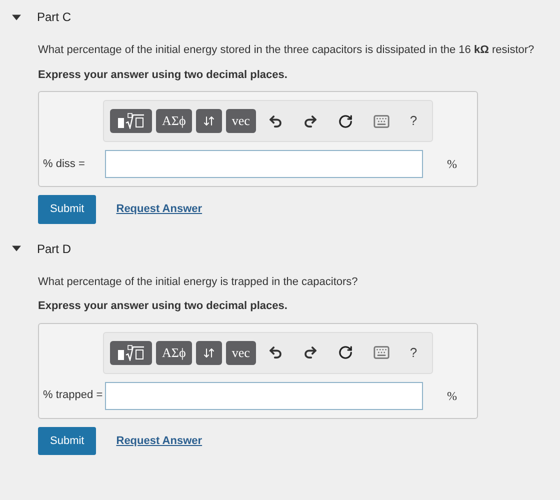 This screenshot has width=560, height=500. Describe the element at coordinates (198, 282) in the screenshot. I see `question-text: What percentage of the initial energy is trapped in the capacitors?` at that location.